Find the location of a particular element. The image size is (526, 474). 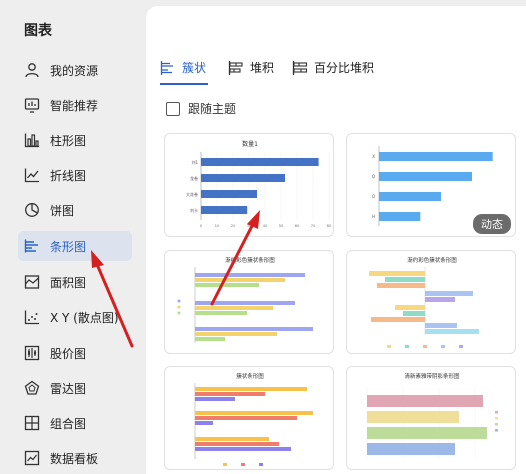

sidebar-item-column-chart: 柱形图 is located at coordinates (75, 140).